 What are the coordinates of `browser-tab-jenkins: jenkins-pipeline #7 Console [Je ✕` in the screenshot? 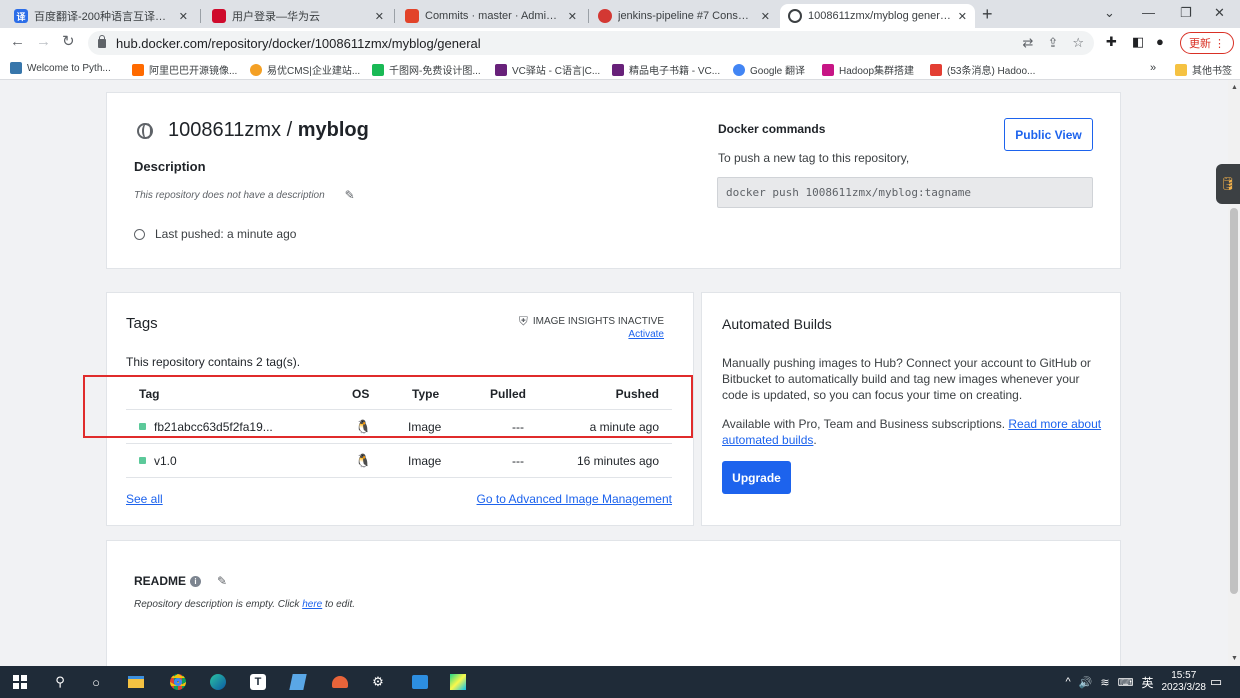 It's located at (684, 16).